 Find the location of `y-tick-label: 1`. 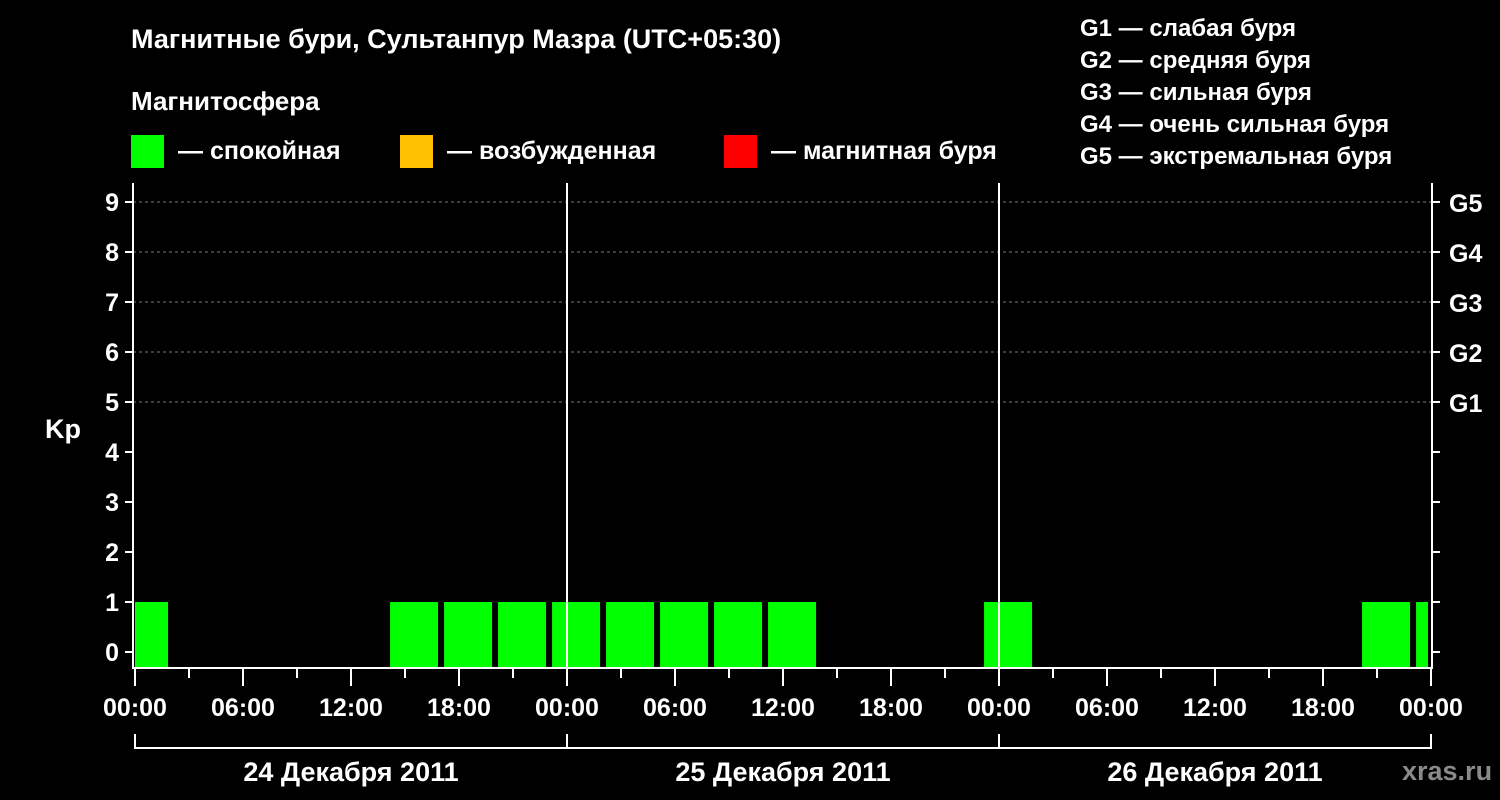

y-tick-label: 1 is located at coordinates (112, 603).